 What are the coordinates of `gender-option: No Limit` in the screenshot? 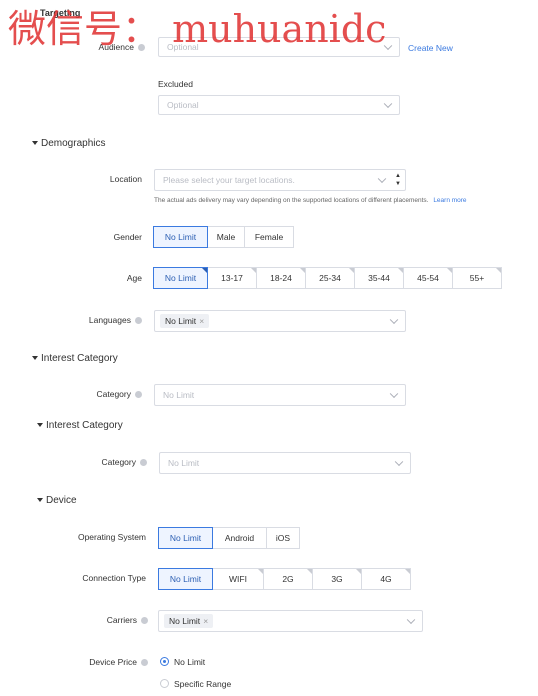 It's located at (180, 237).